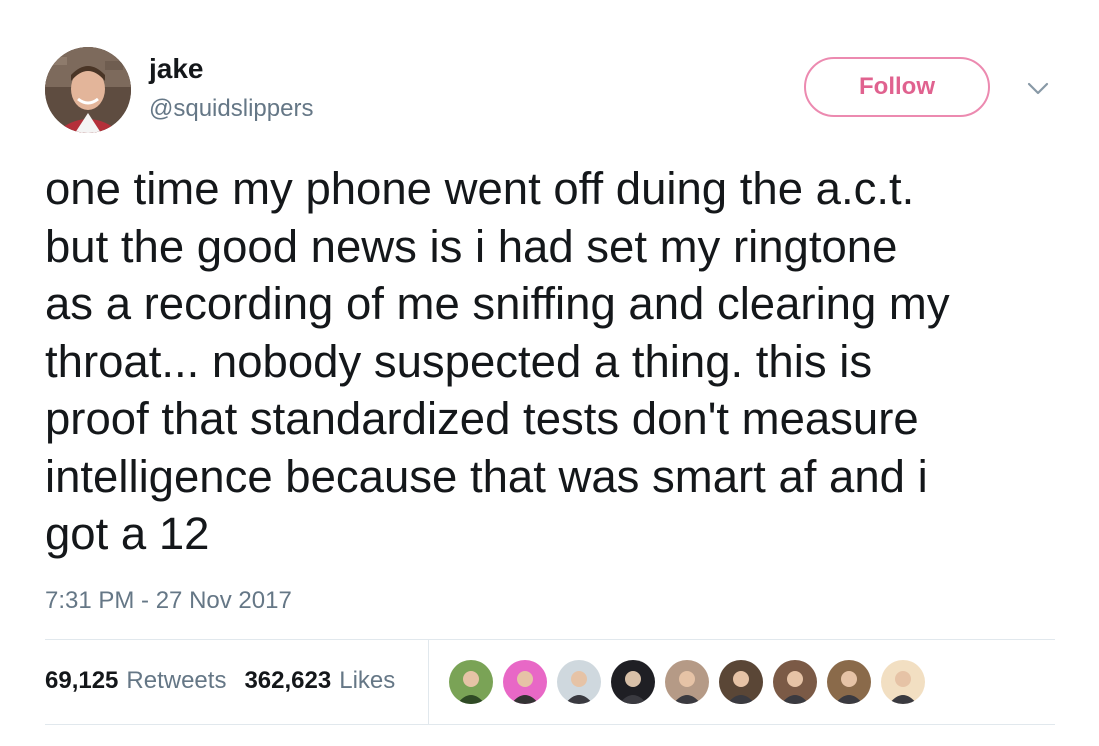  I want to click on liker-avatar-1-icon, so click(471, 682).